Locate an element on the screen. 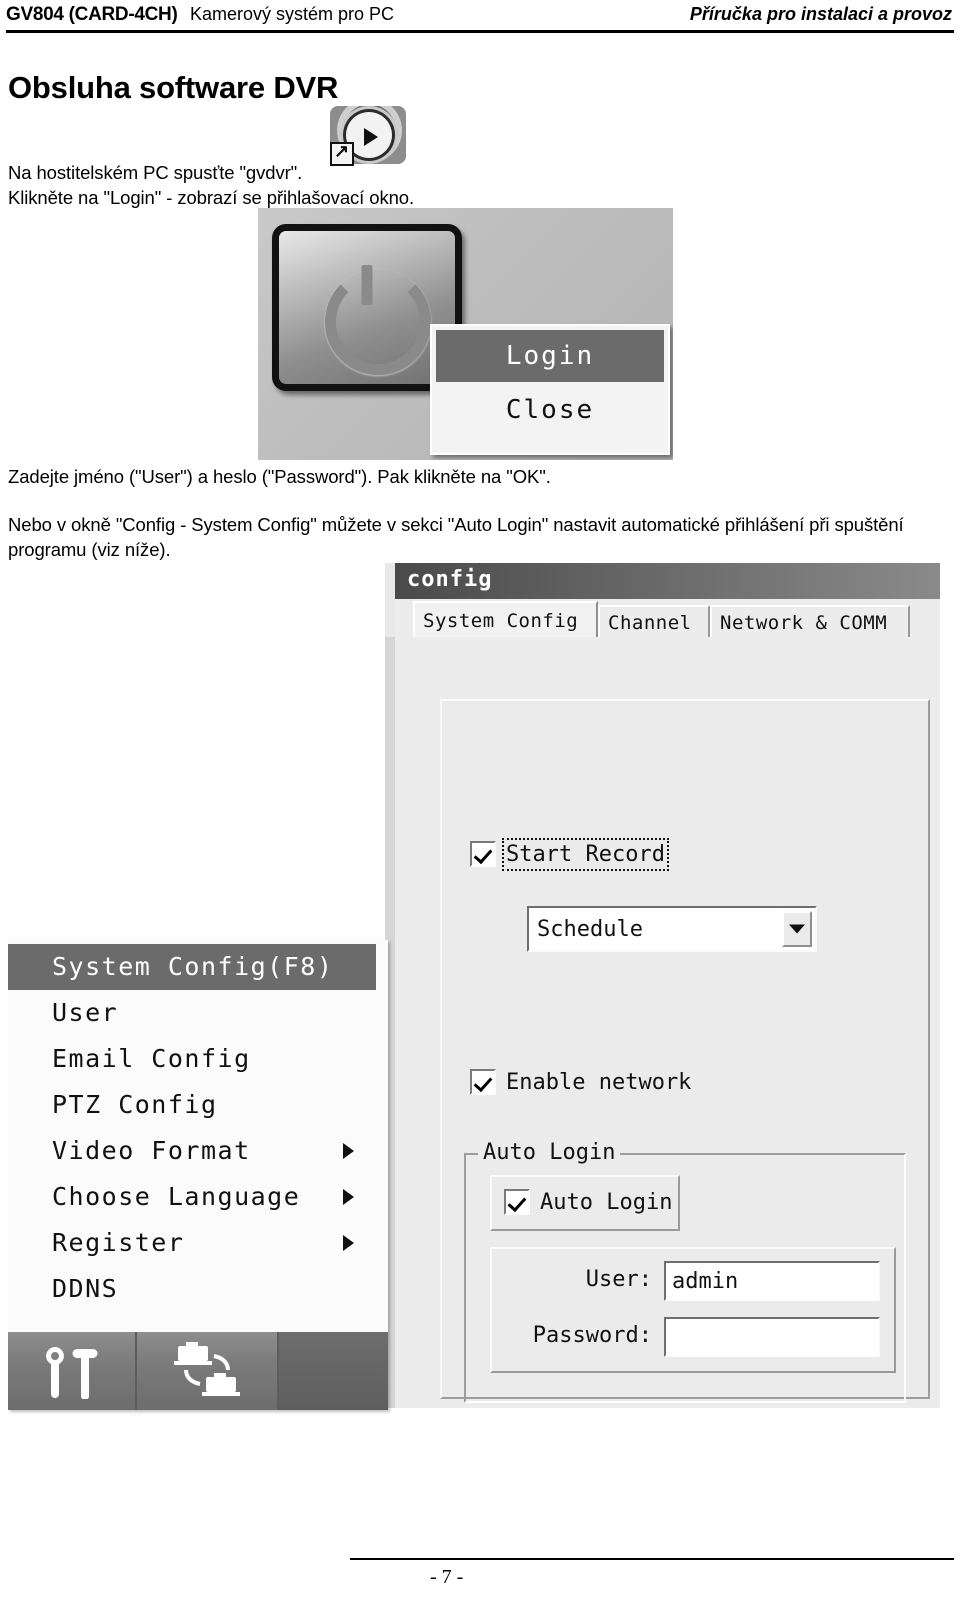  tab-network-comm: Network & COMM is located at coordinates (810, 621).